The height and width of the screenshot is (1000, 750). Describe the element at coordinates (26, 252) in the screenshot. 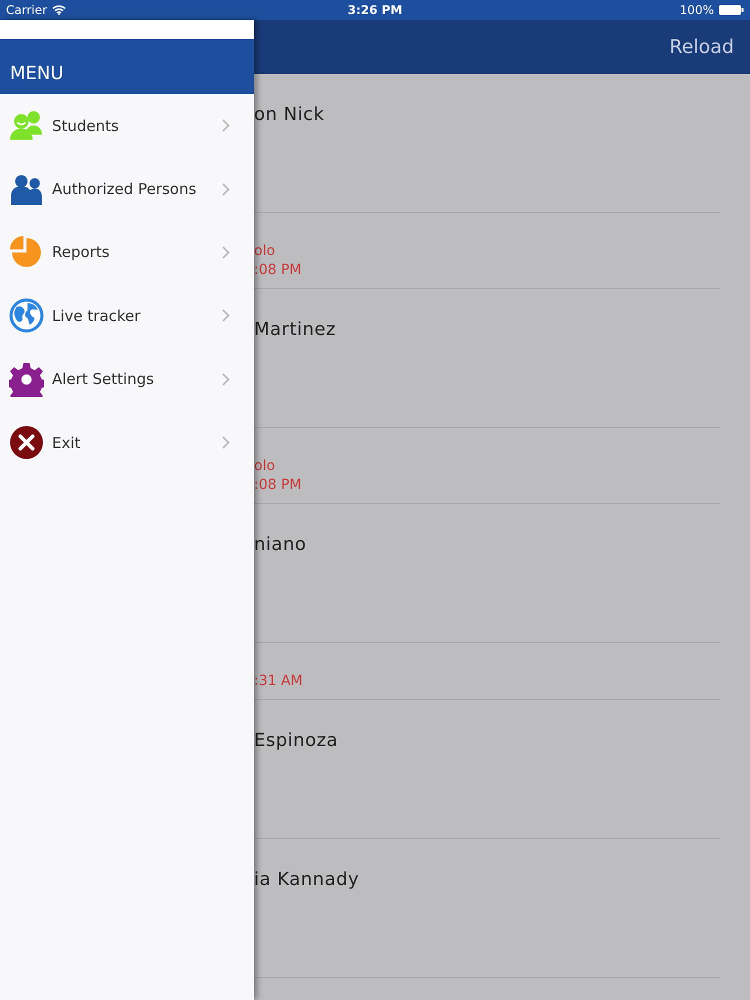

I see `pie-chart-icon` at that location.